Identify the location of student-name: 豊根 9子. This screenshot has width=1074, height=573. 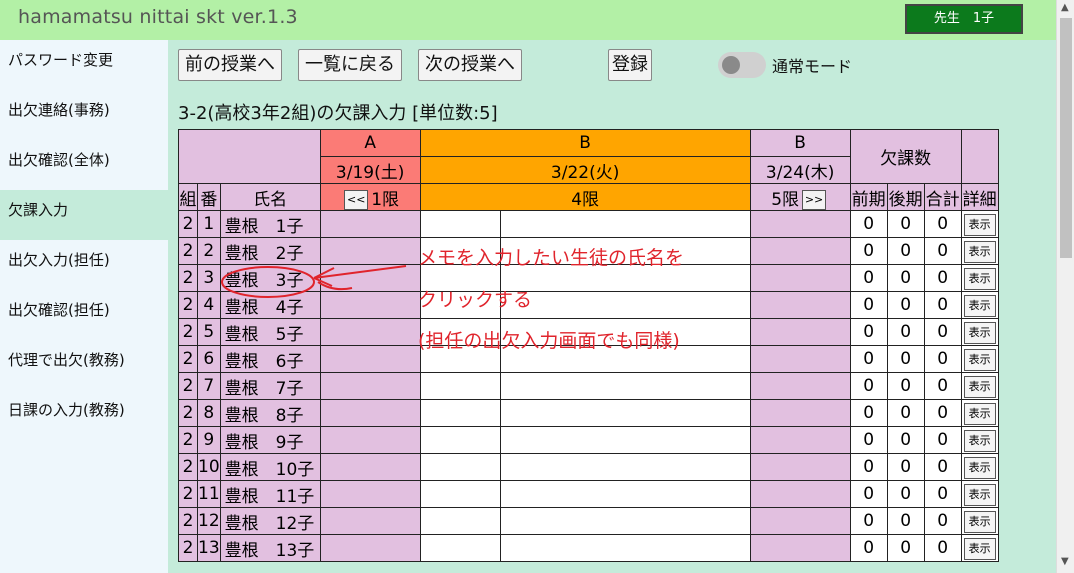
(270, 440).